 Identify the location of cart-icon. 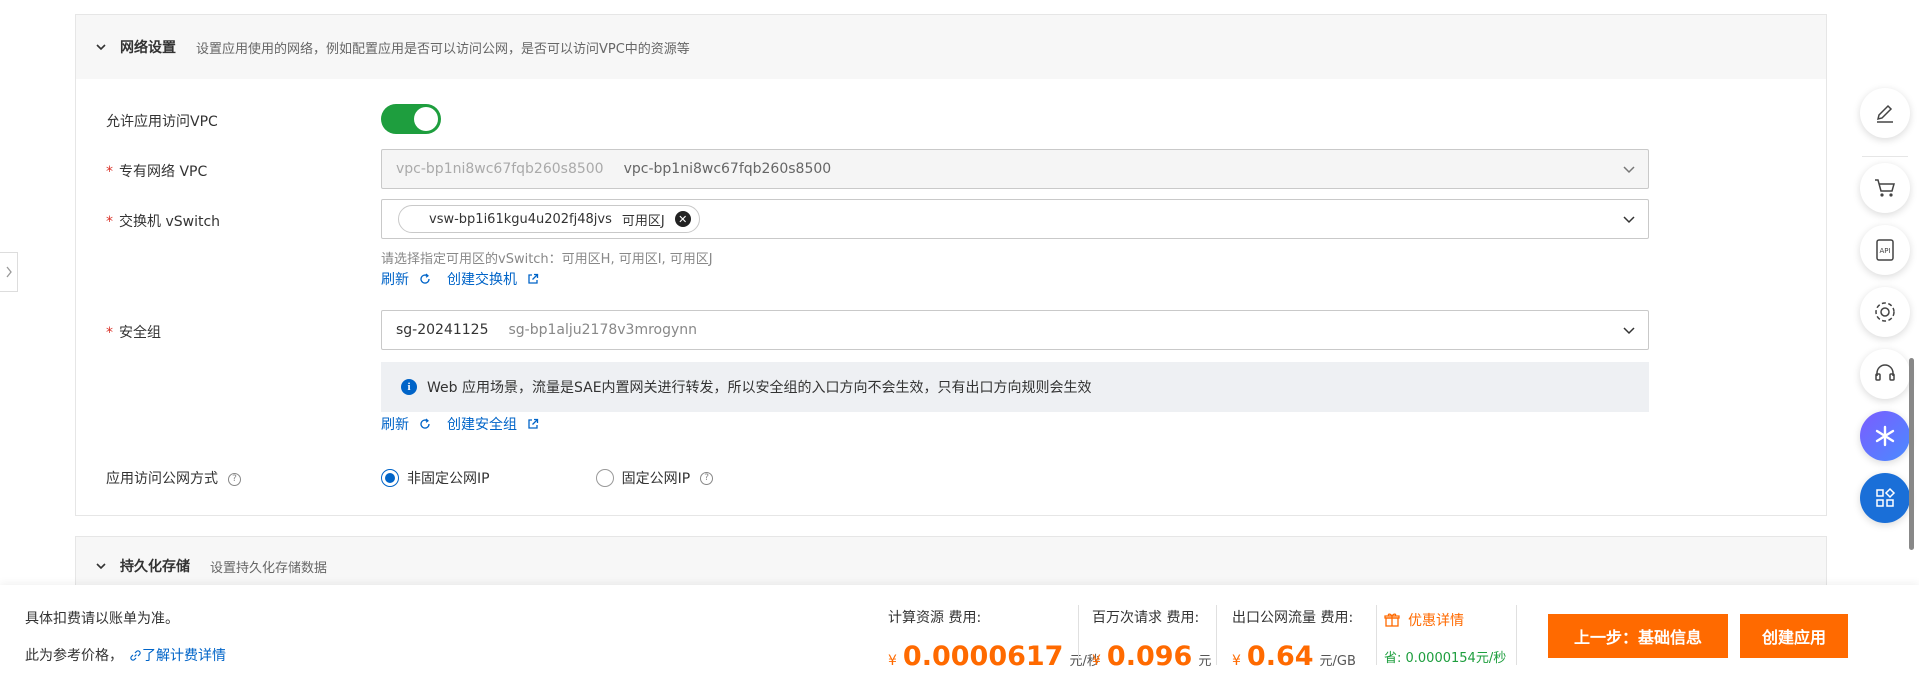
(1885, 188).